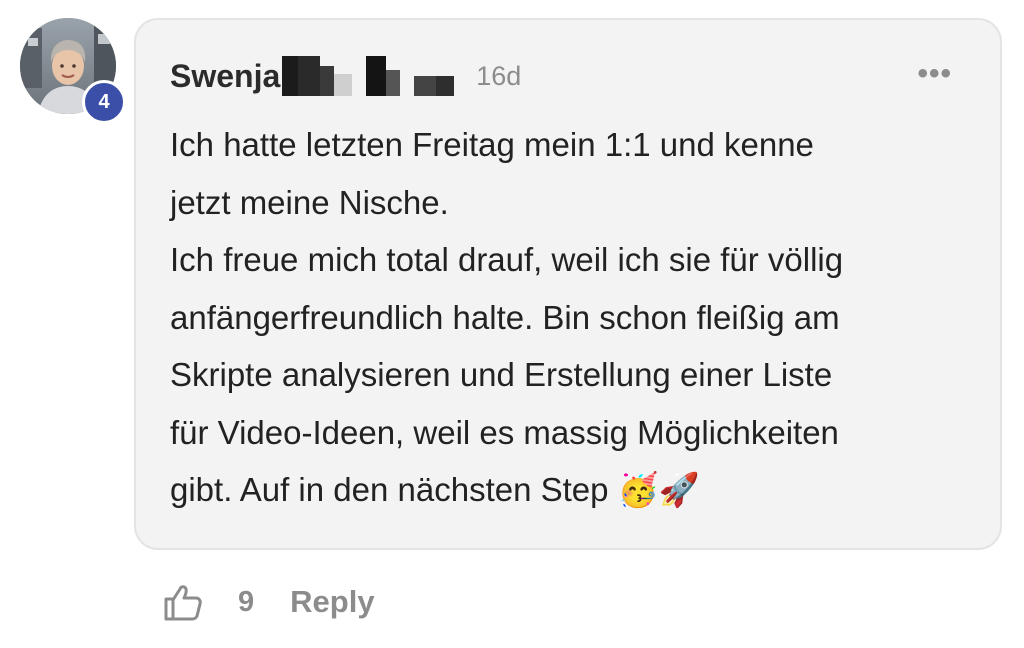 Image resolution: width=1024 pixels, height=648 pixels. I want to click on comment-text-line: jetzt meine Nische., so click(309, 202).